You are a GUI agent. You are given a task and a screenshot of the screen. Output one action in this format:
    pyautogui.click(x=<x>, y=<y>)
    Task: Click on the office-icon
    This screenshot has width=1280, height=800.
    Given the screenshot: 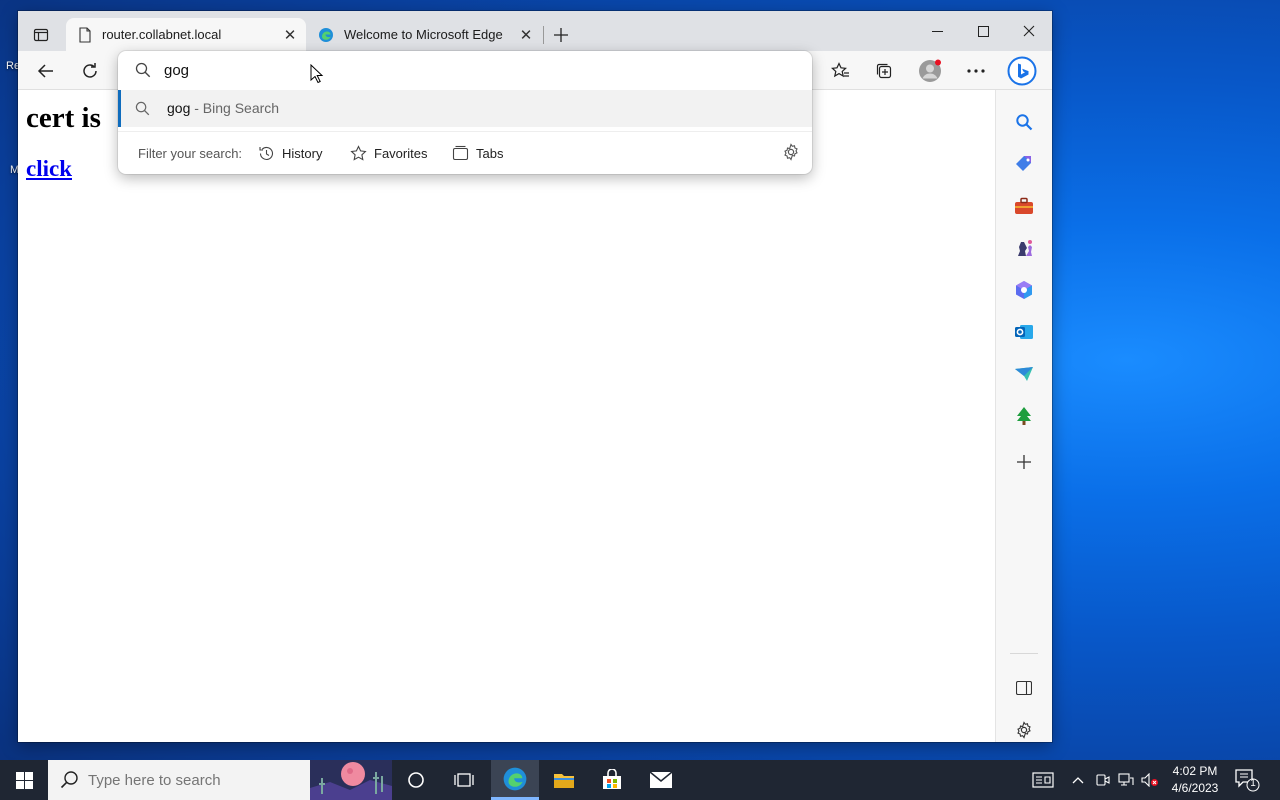 What is the action you would take?
    pyautogui.click(x=1024, y=290)
    